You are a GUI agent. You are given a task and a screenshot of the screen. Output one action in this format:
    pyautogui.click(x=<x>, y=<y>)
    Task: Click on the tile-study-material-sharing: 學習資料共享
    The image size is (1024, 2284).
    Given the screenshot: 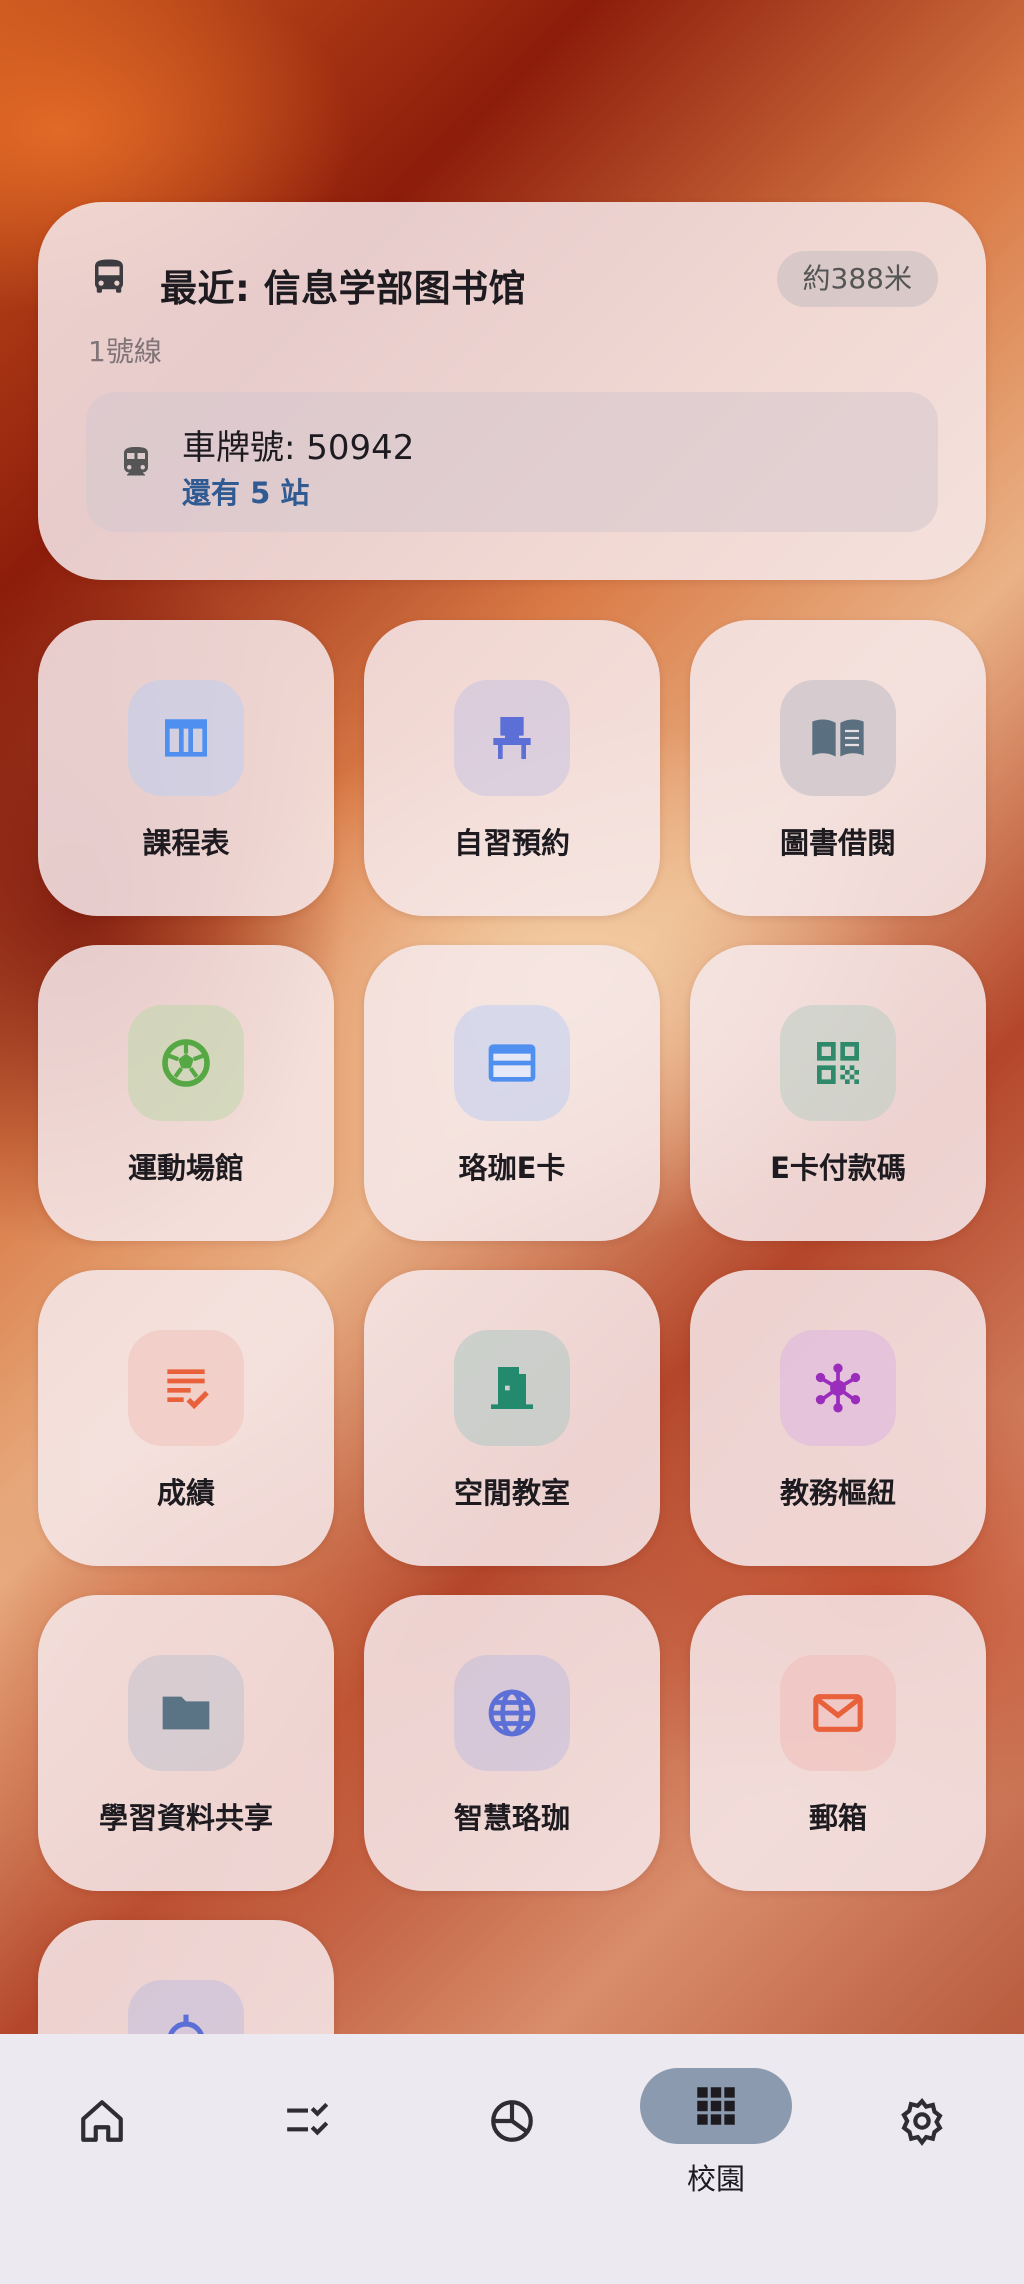 What is the action you would take?
    pyautogui.click(x=186, y=1743)
    